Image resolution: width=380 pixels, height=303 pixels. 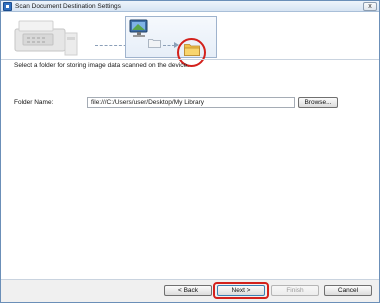 What do you see at coordinates (34, 102) in the screenshot?
I see `folder-name-label: Folder Name:` at bounding box center [34, 102].